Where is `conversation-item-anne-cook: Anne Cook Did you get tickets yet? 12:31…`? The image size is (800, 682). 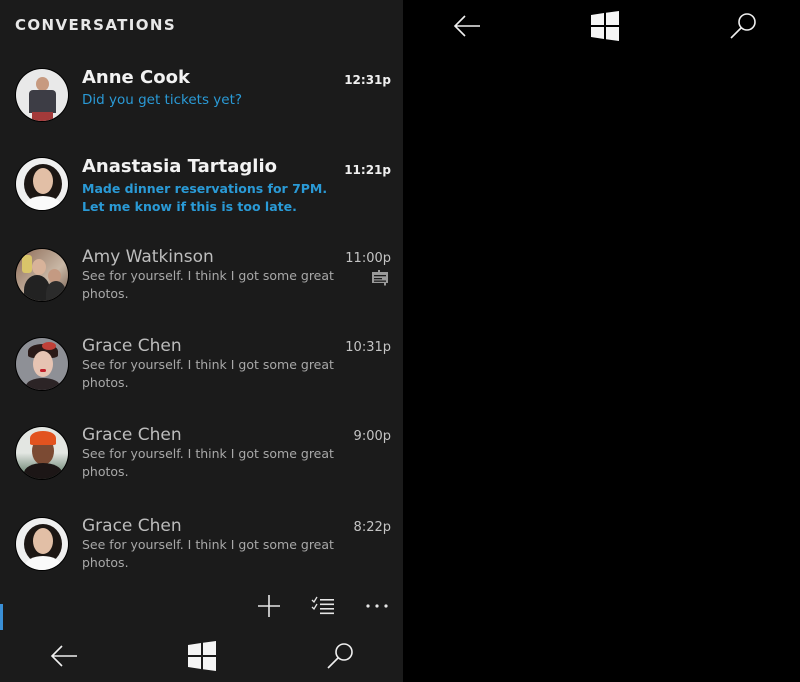 conversation-item-anne-cook: Anne Cook Did you get tickets yet? 12:31… is located at coordinates (201, 102).